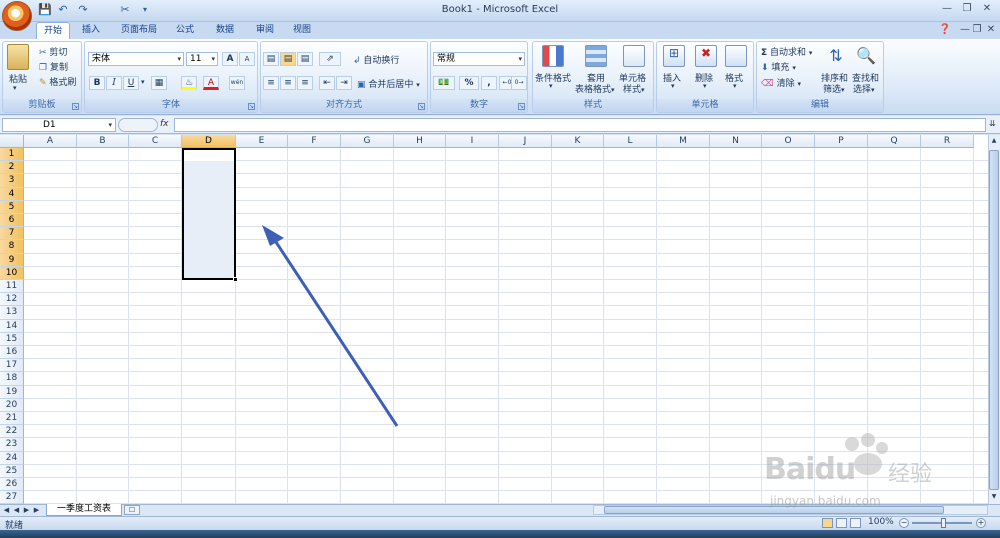 The height and width of the screenshot is (538, 1000). What do you see at coordinates (910, 474) in the screenshot?
I see `watermark-cn: 经验` at bounding box center [910, 474].